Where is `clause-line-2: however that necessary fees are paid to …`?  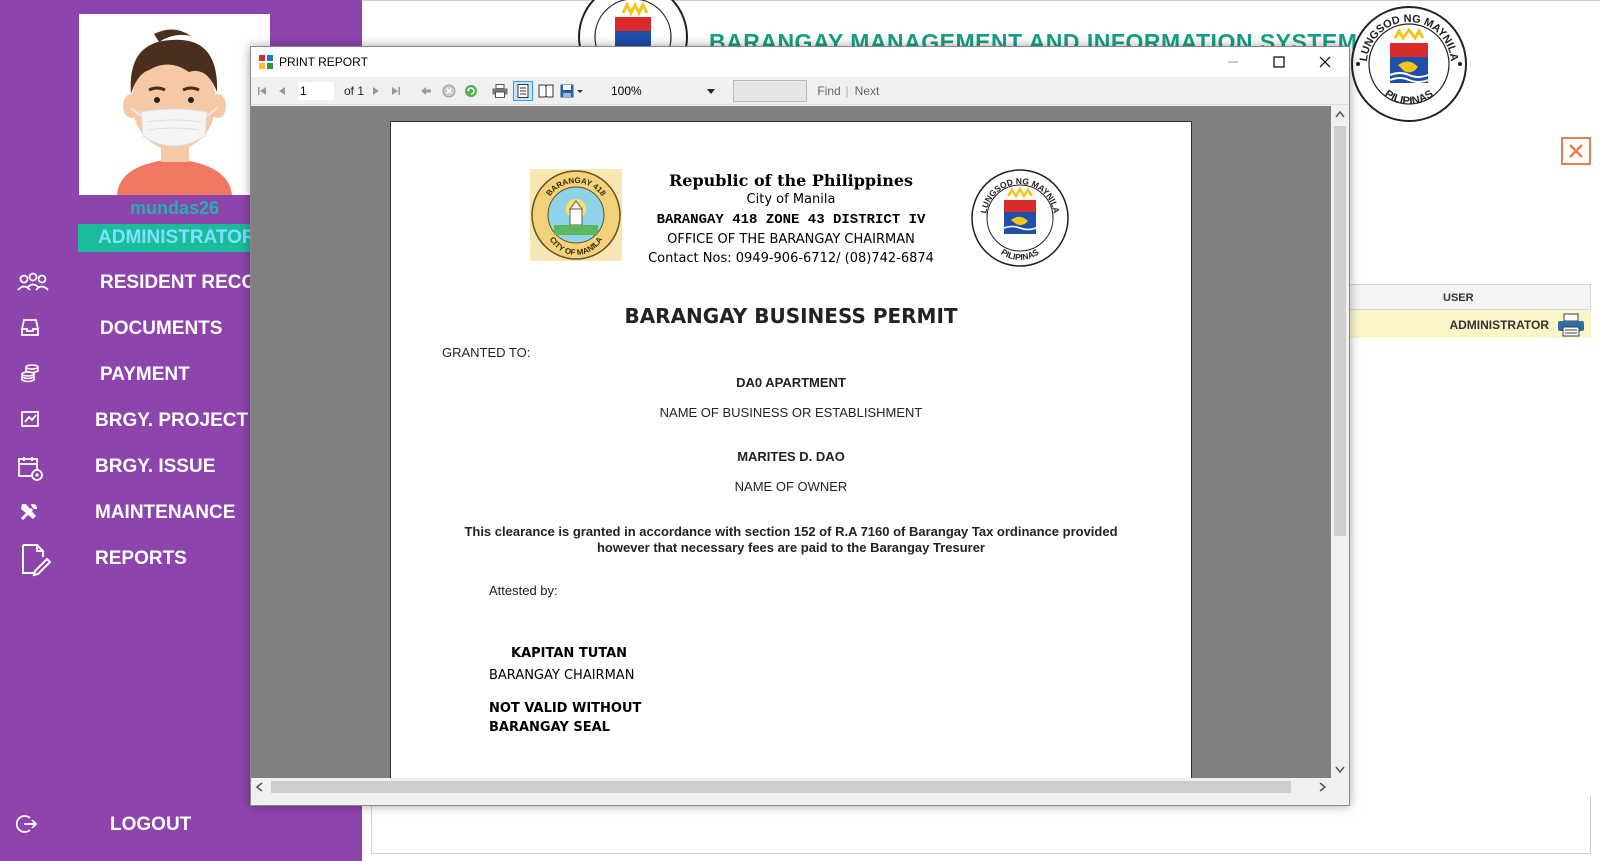 clause-line-2: however that necessary fees are paid to … is located at coordinates (790, 547).